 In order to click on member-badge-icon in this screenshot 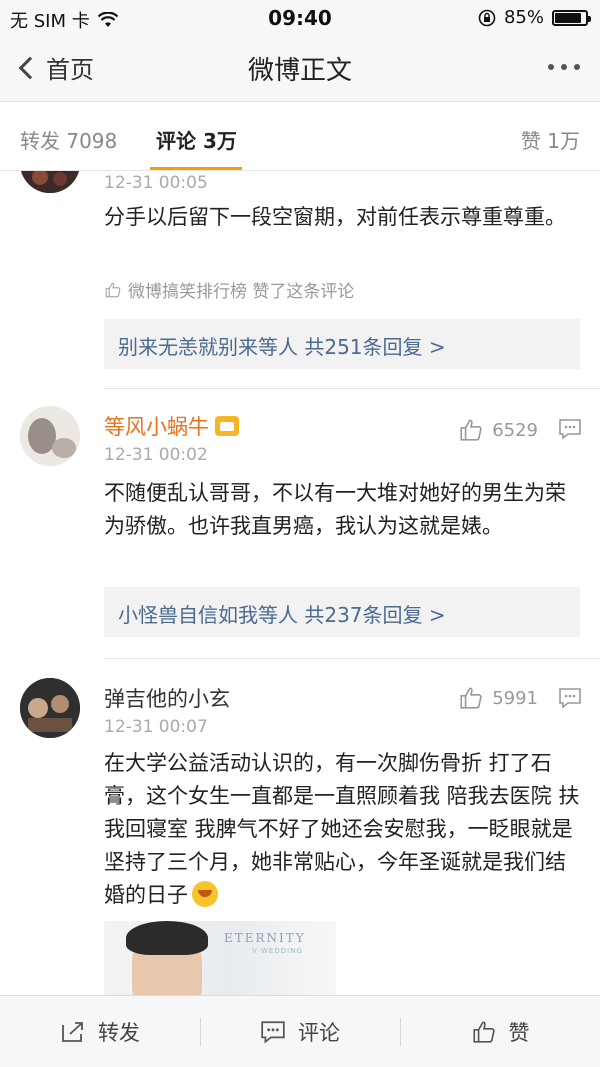, I will do `click(227, 426)`.